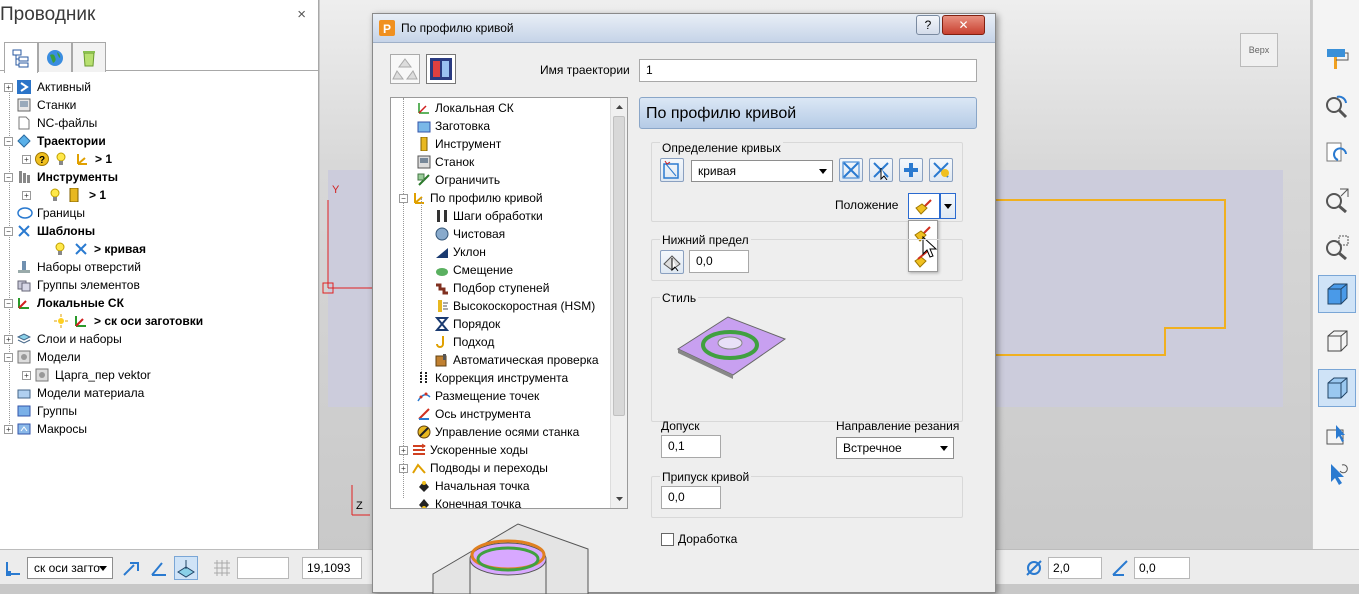  Describe the element at coordinates (263, 568) in the screenshot. I see `status-empty-field` at that location.